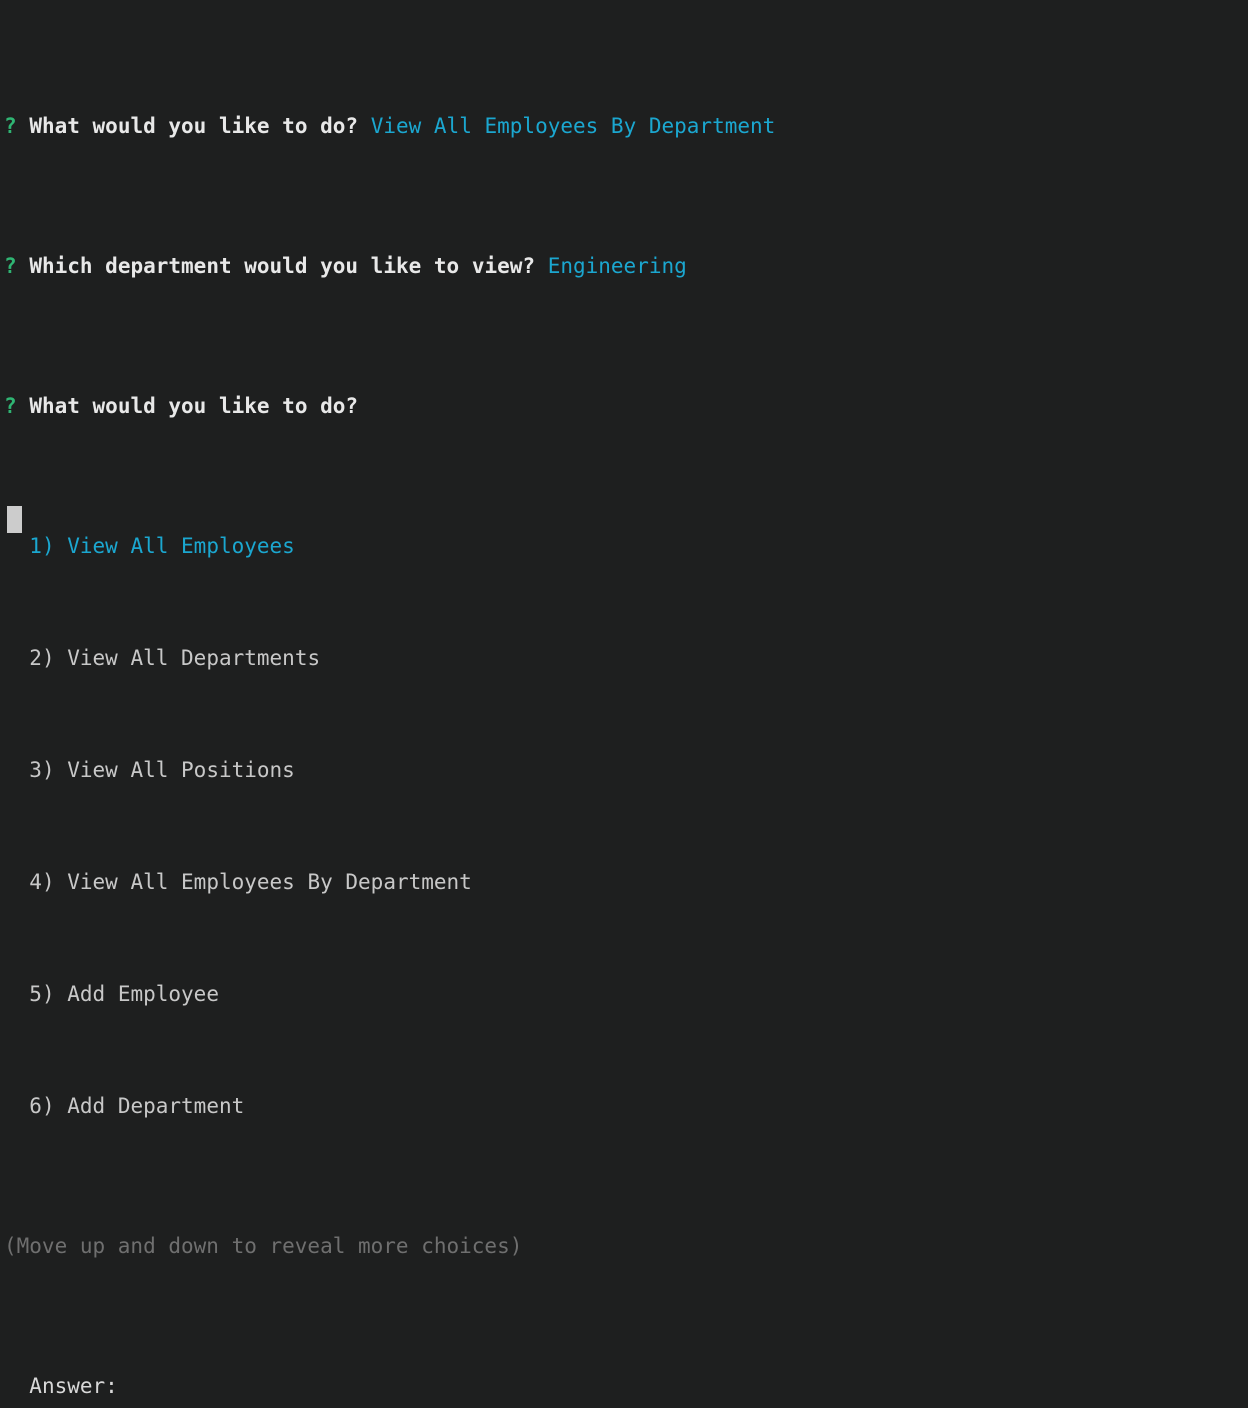 This screenshot has height=1408, width=1248. What do you see at coordinates (389, 658) in the screenshot?
I see `menu-option-2: 2) View All Departments` at bounding box center [389, 658].